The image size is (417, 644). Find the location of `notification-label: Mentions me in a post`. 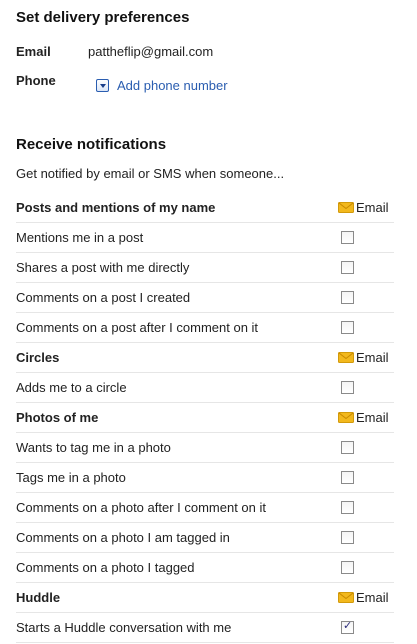

notification-label: Mentions me in a post is located at coordinates (80, 237).